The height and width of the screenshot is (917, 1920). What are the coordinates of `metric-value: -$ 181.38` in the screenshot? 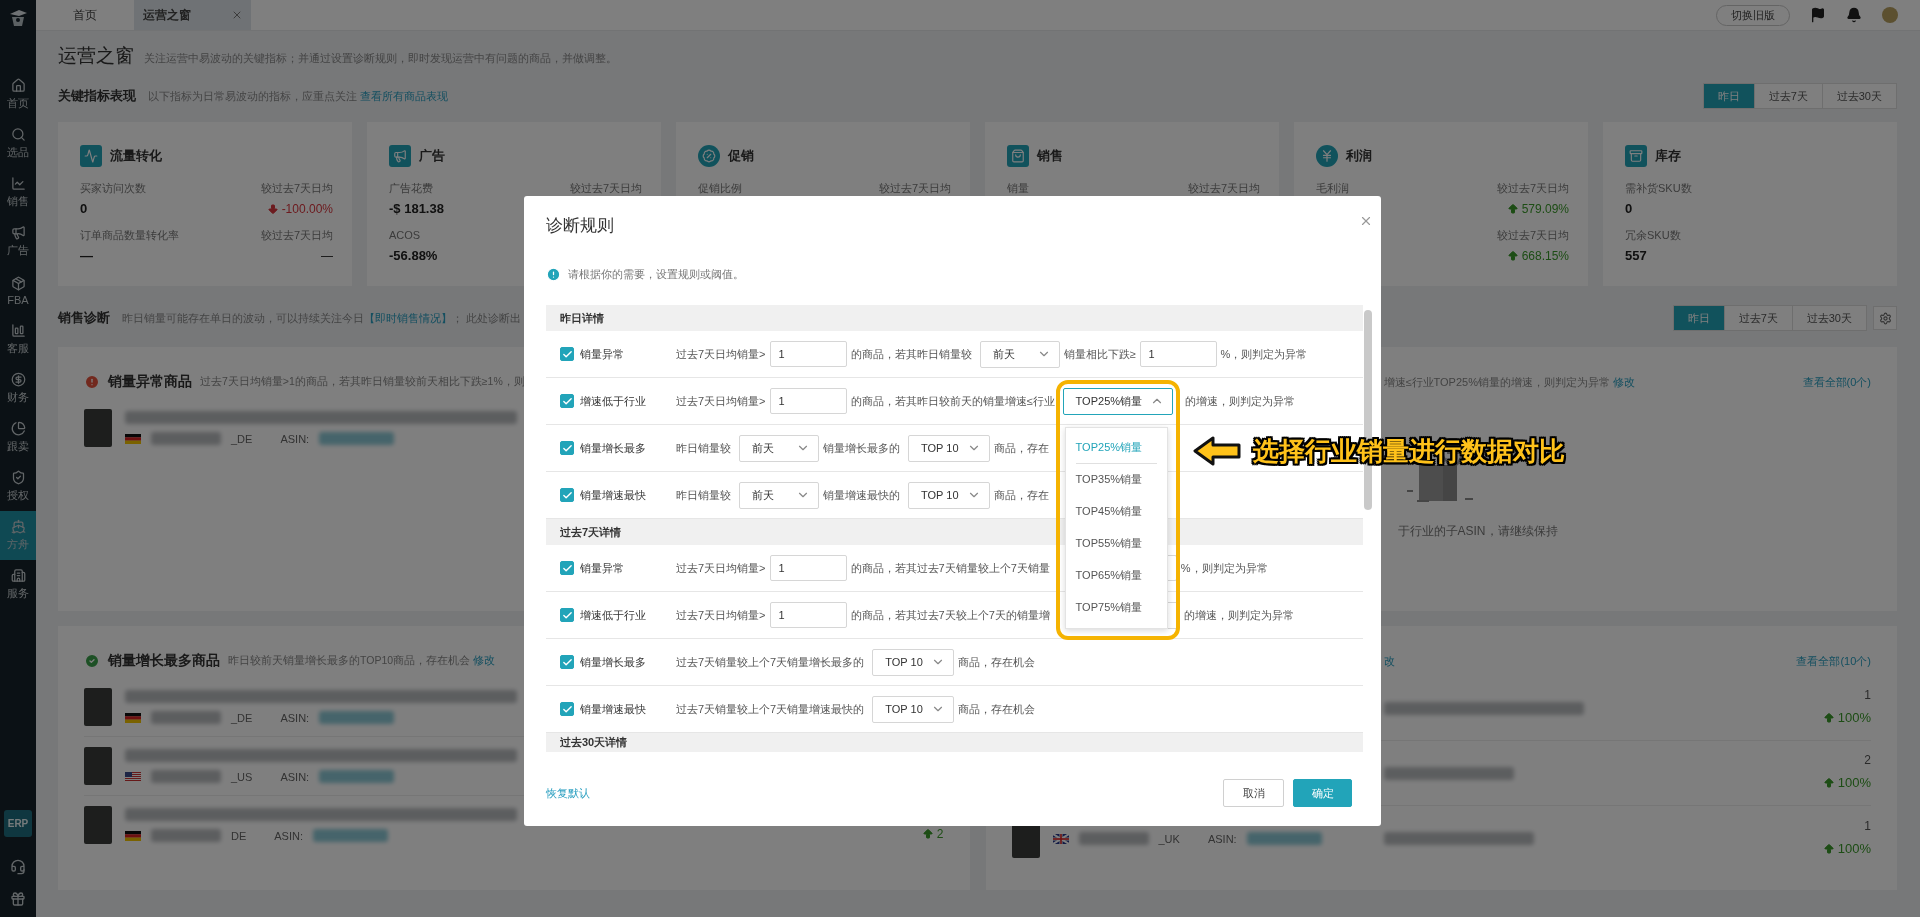 It's located at (417, 209).